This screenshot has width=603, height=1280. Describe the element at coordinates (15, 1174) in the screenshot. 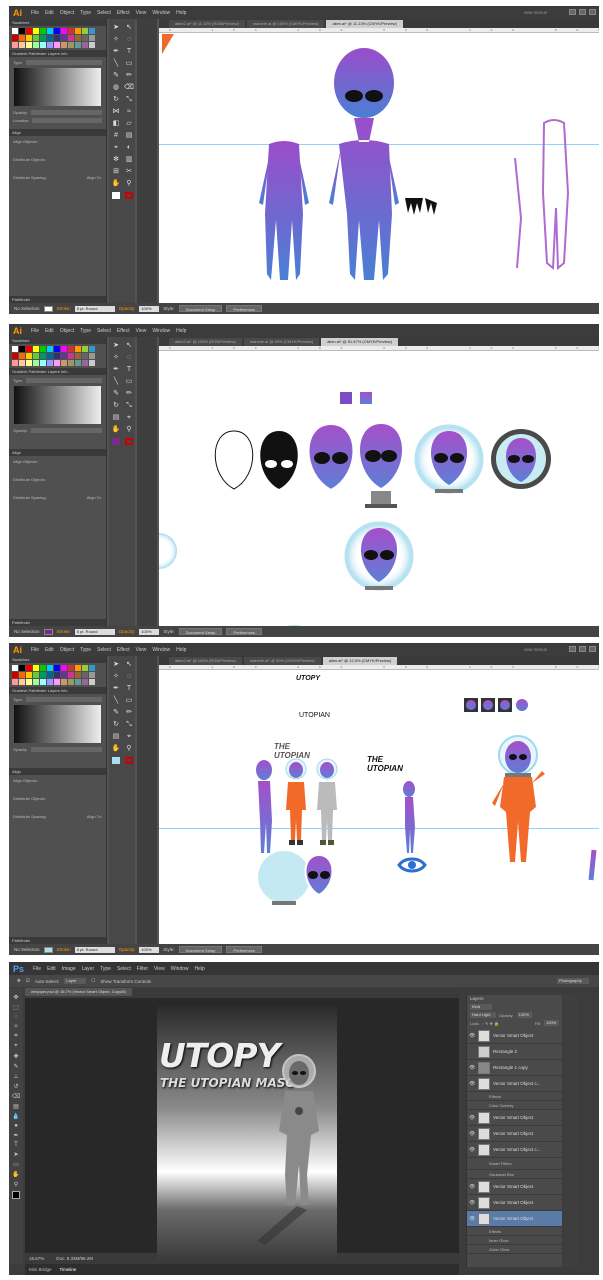

I see `hand-icon: ✋` at that location.